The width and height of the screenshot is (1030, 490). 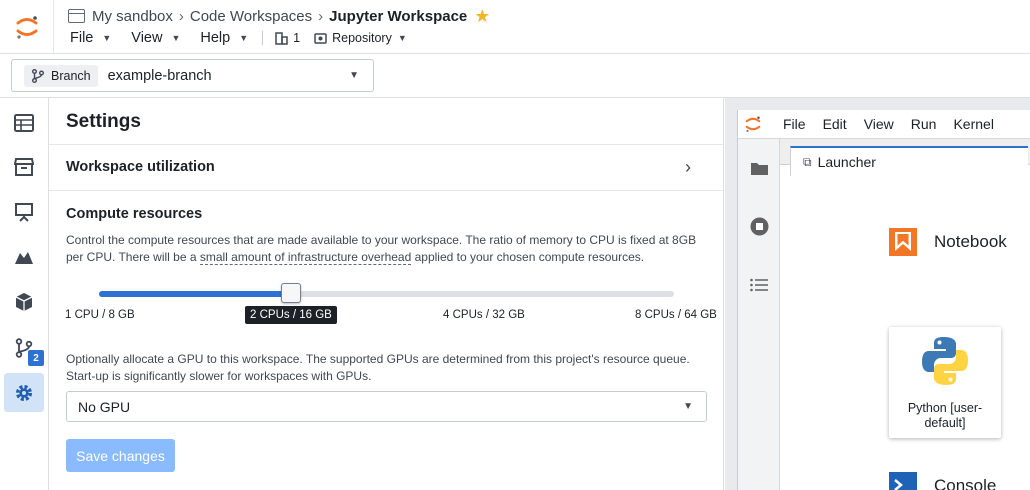 I want to click on launcher-icon: ⧉, so click(x=807, y=161).